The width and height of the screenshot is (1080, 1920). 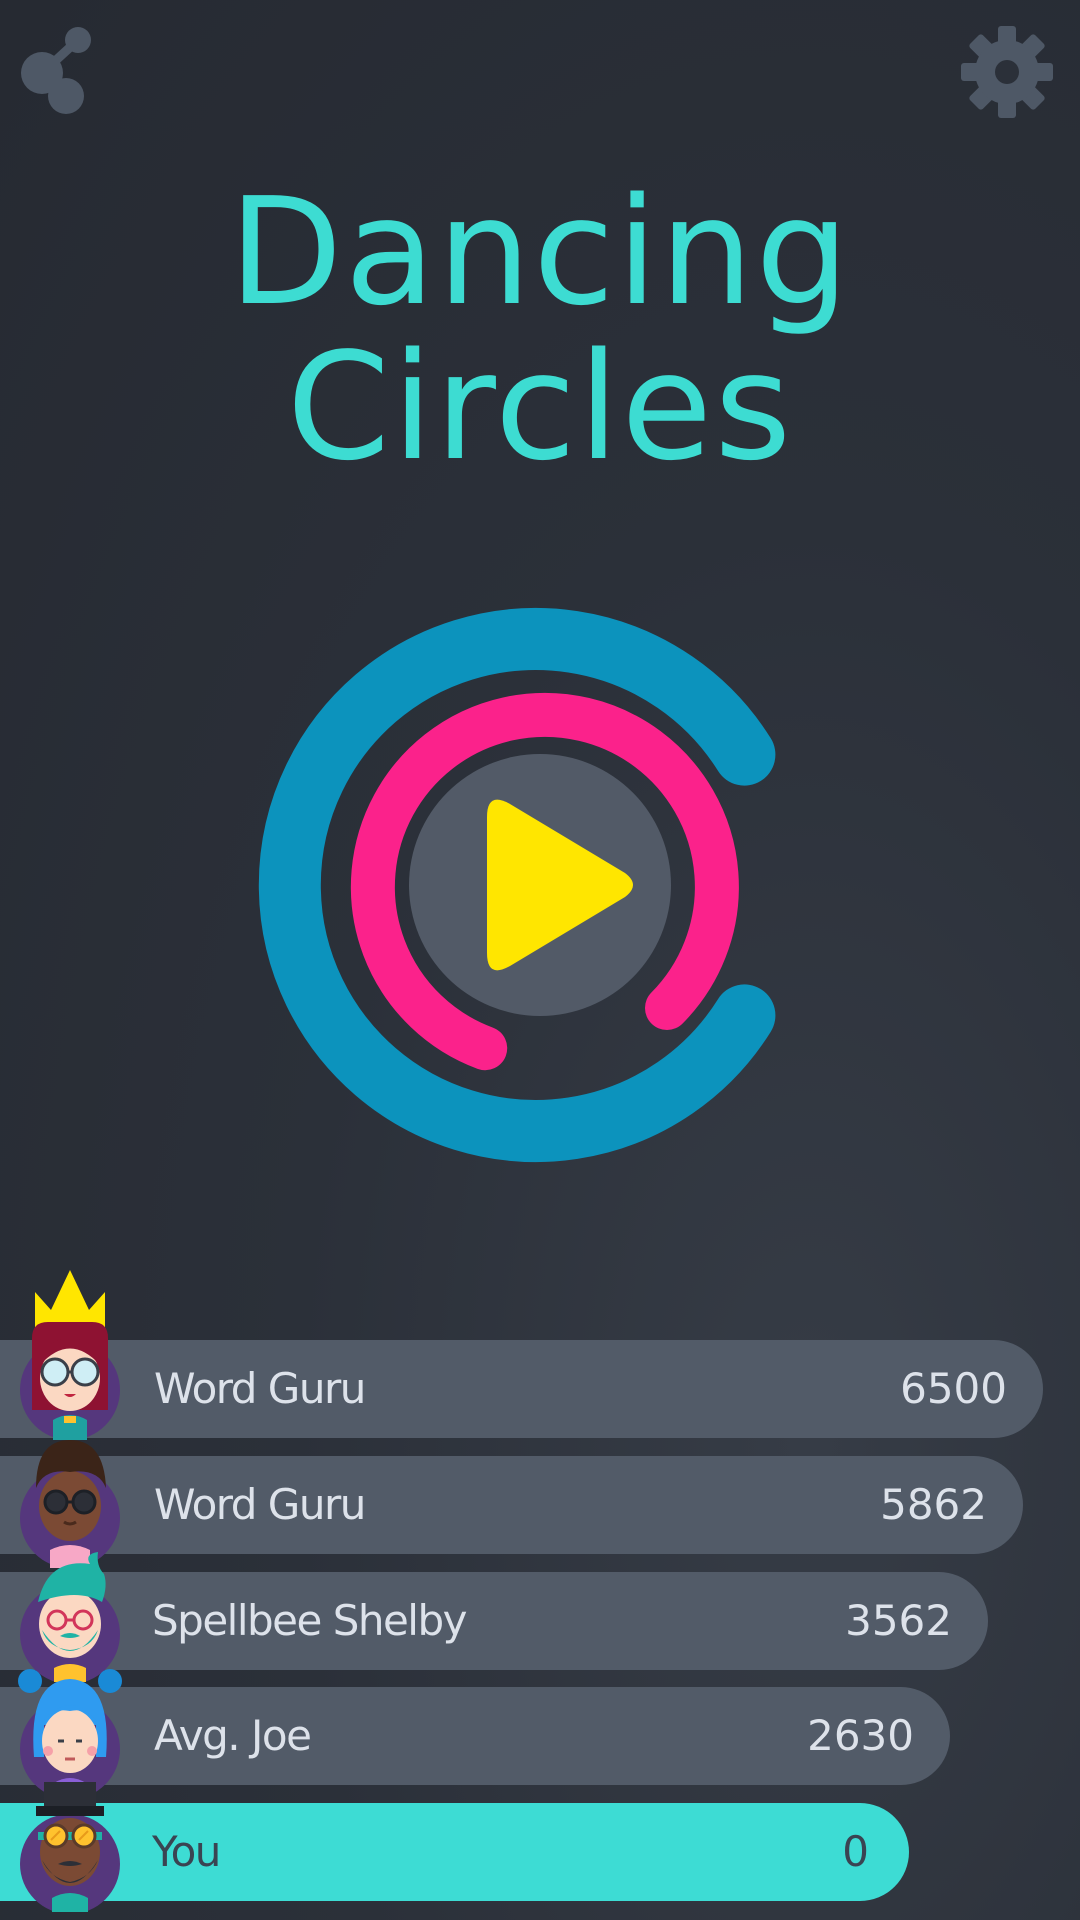 I want to click on player-name: Spellbee Shelby, so click(x=310, y=1620).